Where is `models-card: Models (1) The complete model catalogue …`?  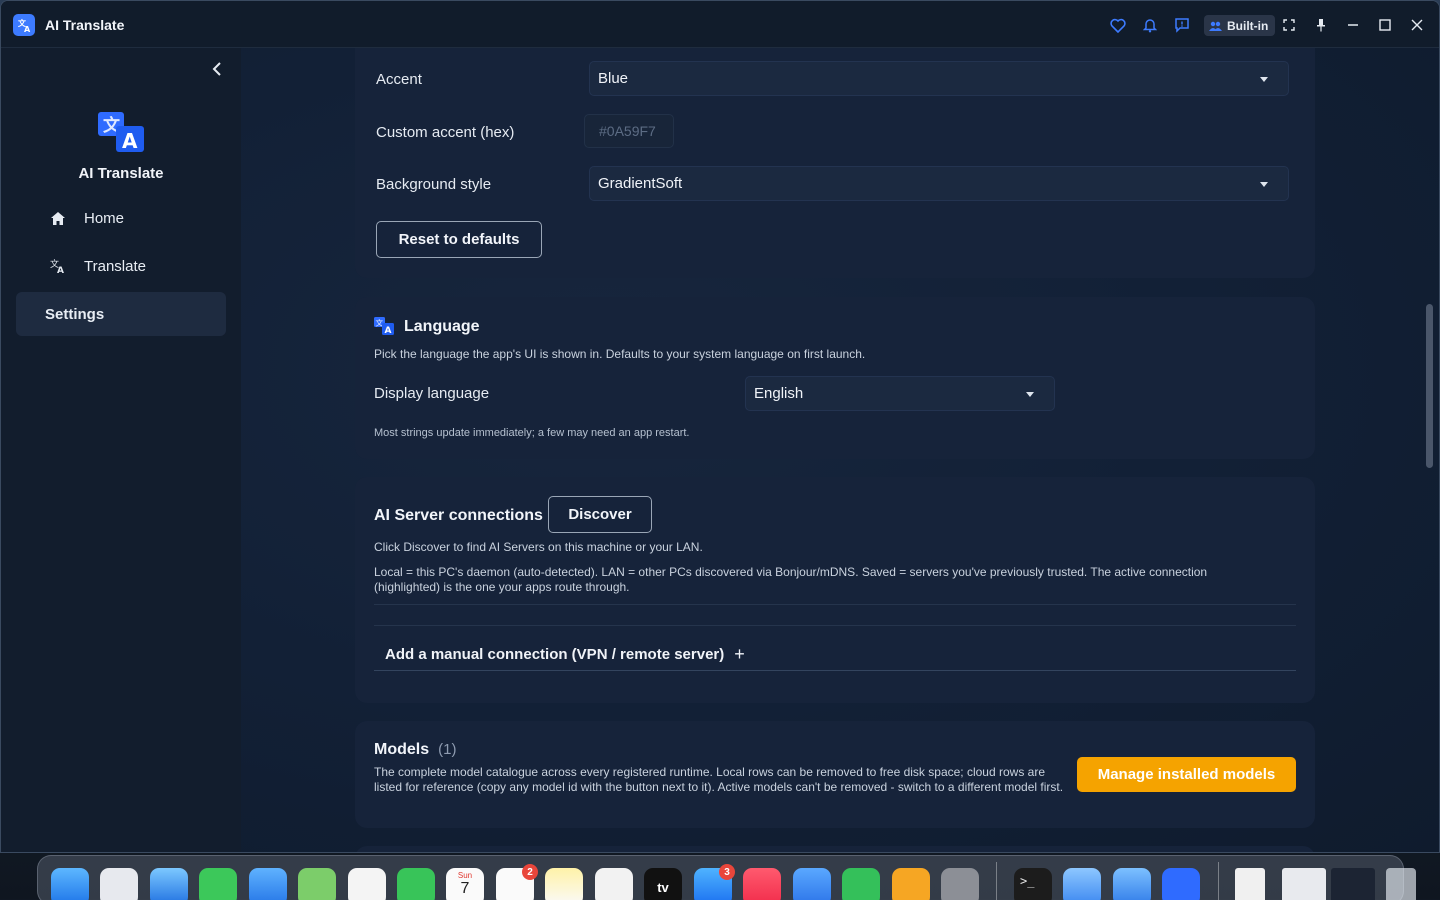
models-card: Models (1) The complete model catalogue … is located at coordinates (835, 774).